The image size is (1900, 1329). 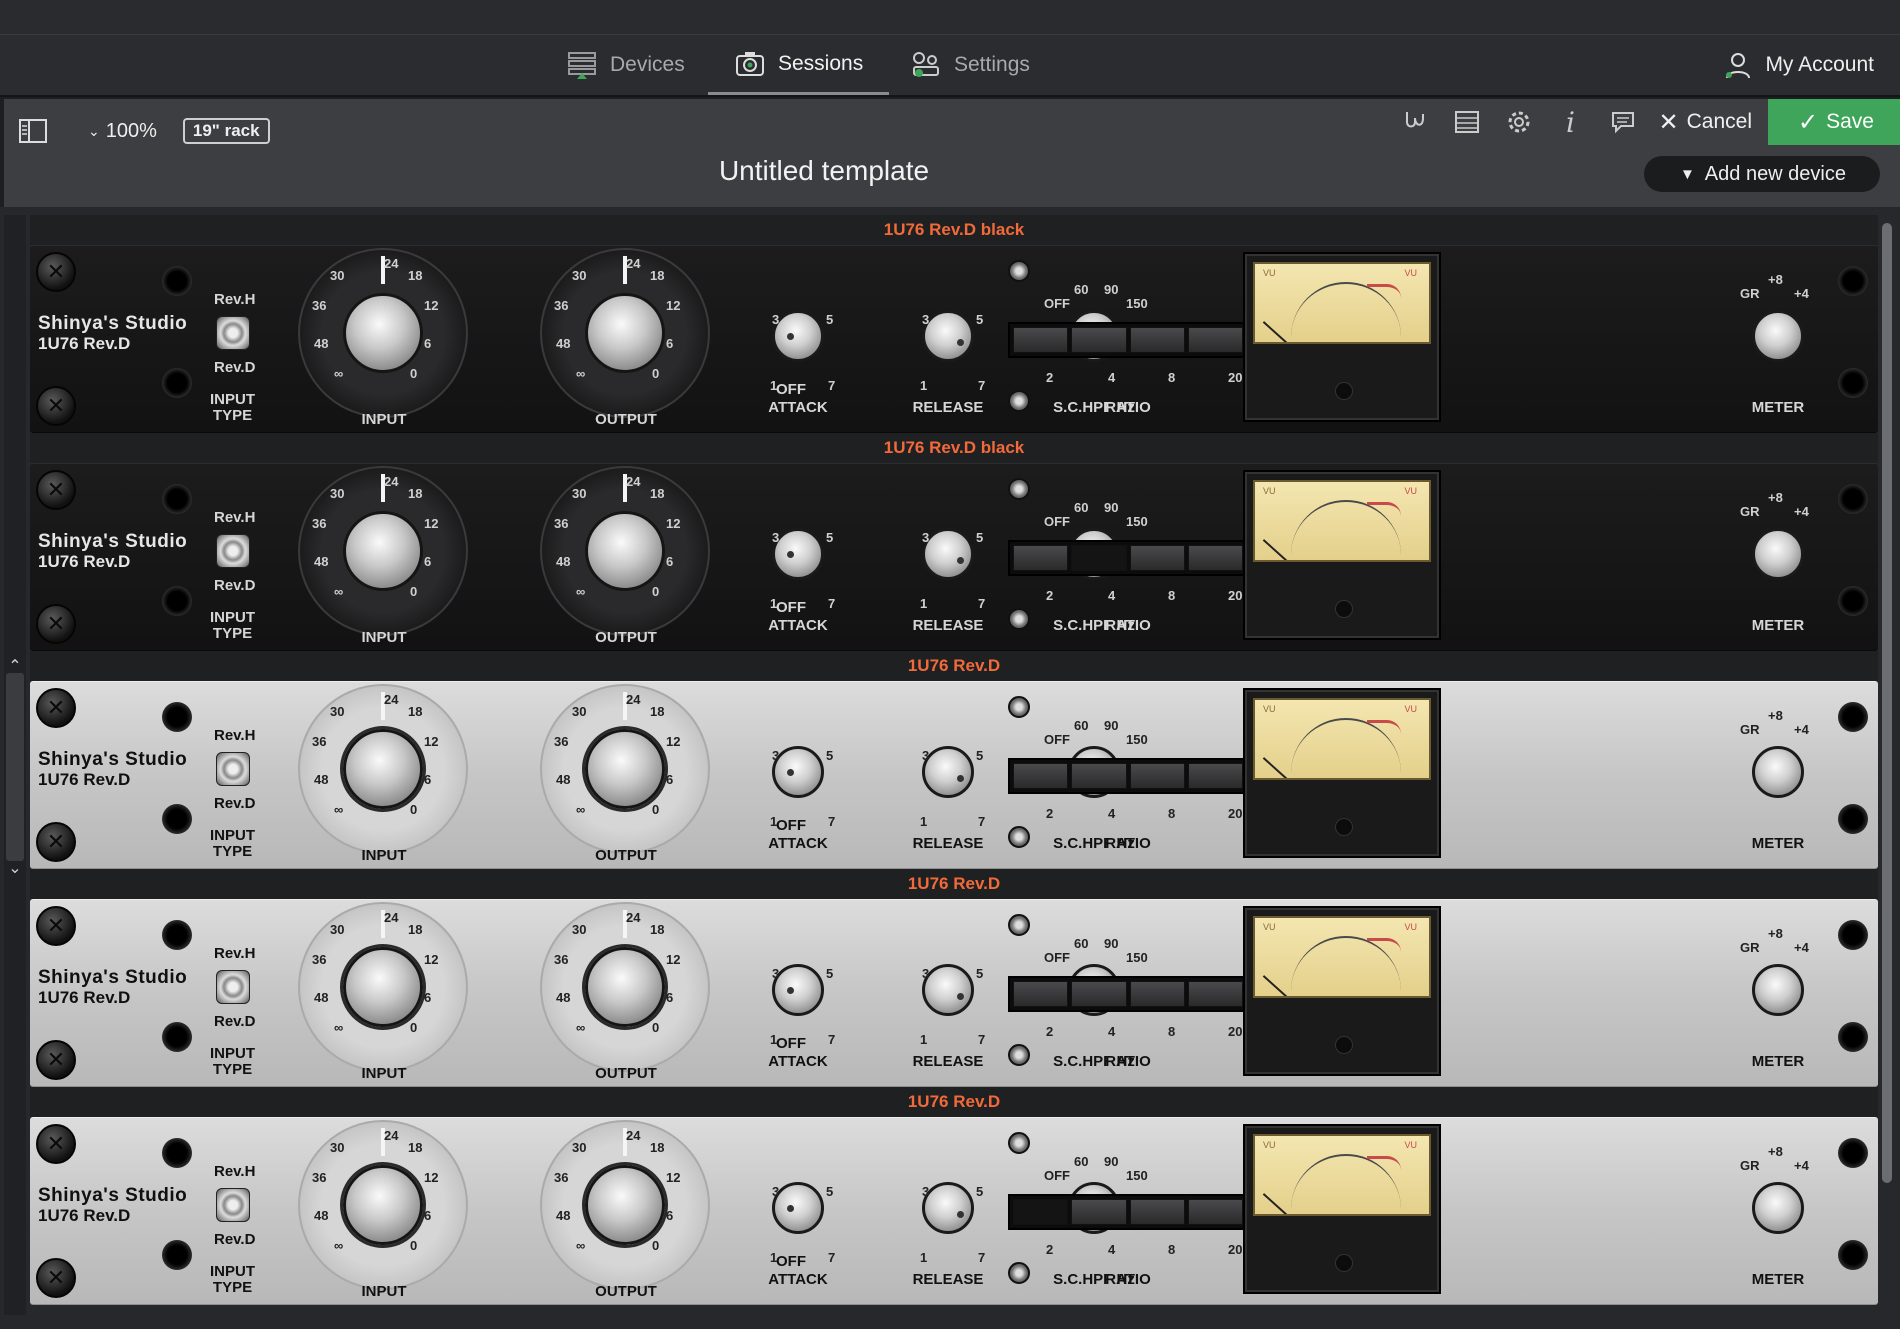 I want to click on add-new-device-button: ▼ Add new device, so click(x=1761, y=174).